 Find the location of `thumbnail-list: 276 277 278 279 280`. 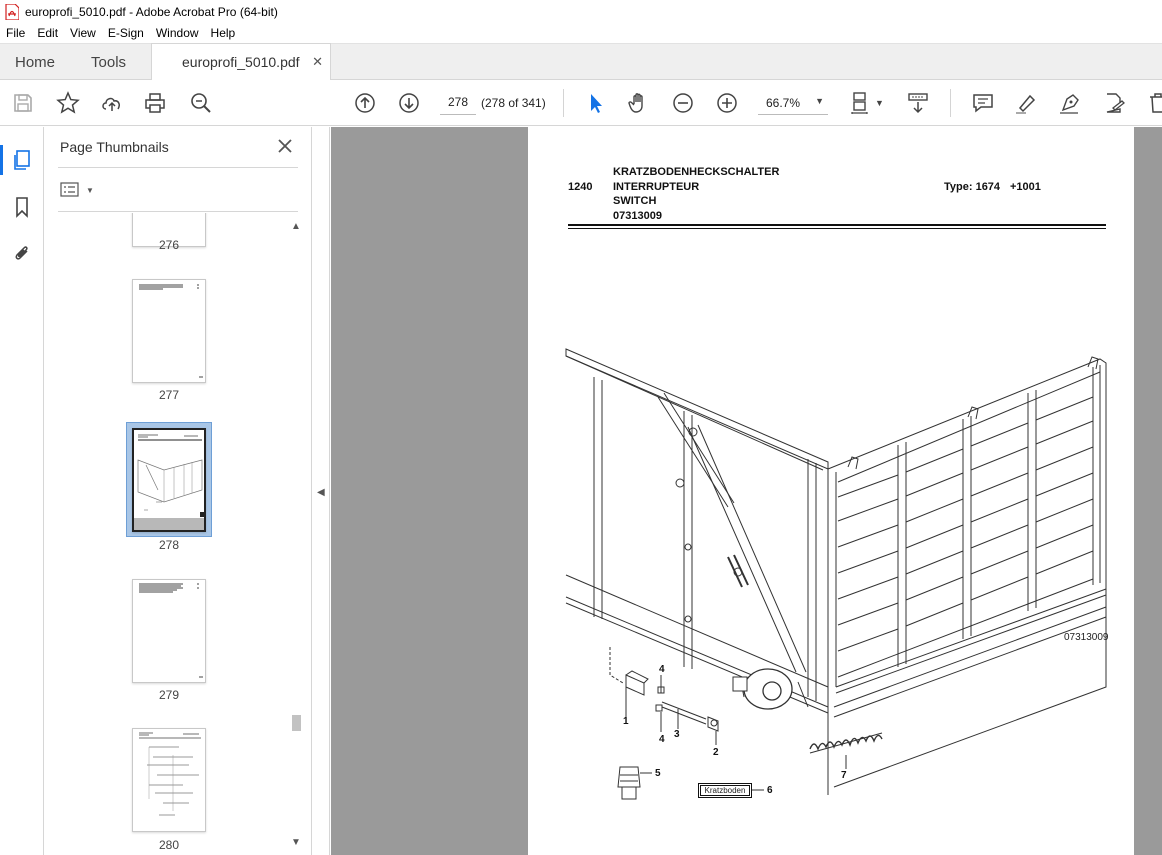

thumbnail-list: 276 277 278 279 280 is located at coordinates (173, 534).